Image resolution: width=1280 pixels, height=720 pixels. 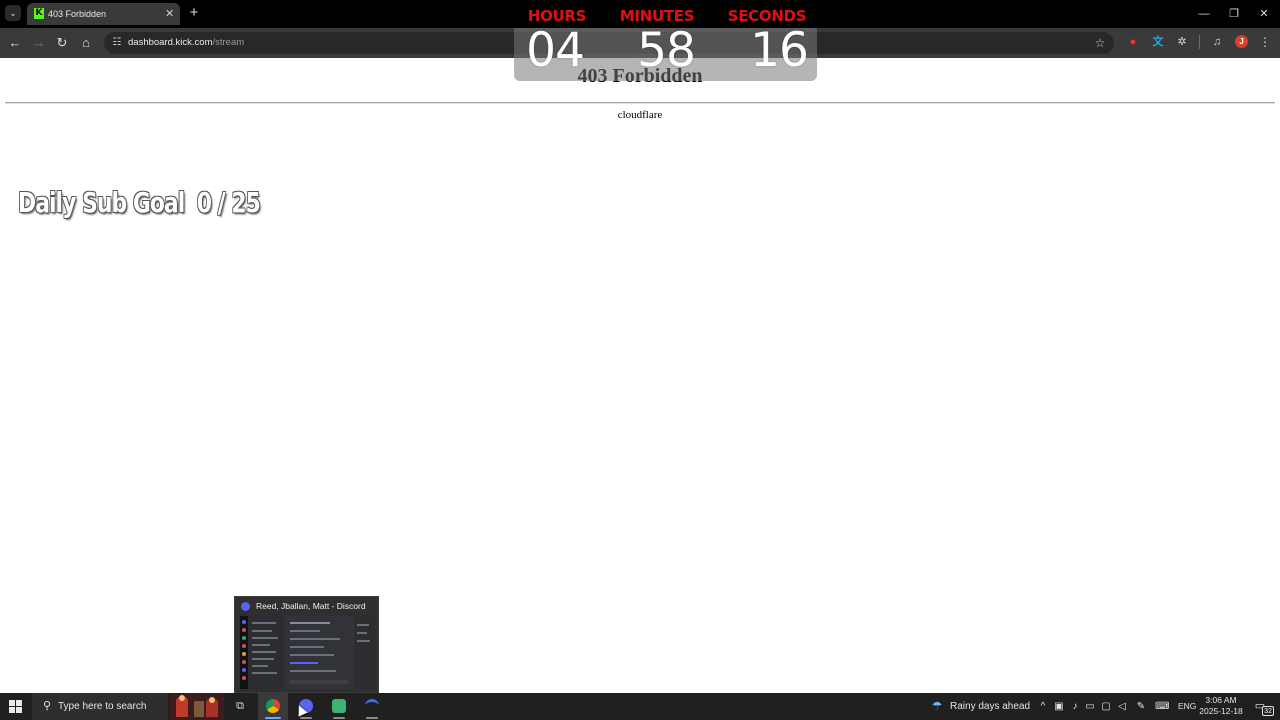 I want to click on task-view-icon: ⧉, so click(x=240, y=706).